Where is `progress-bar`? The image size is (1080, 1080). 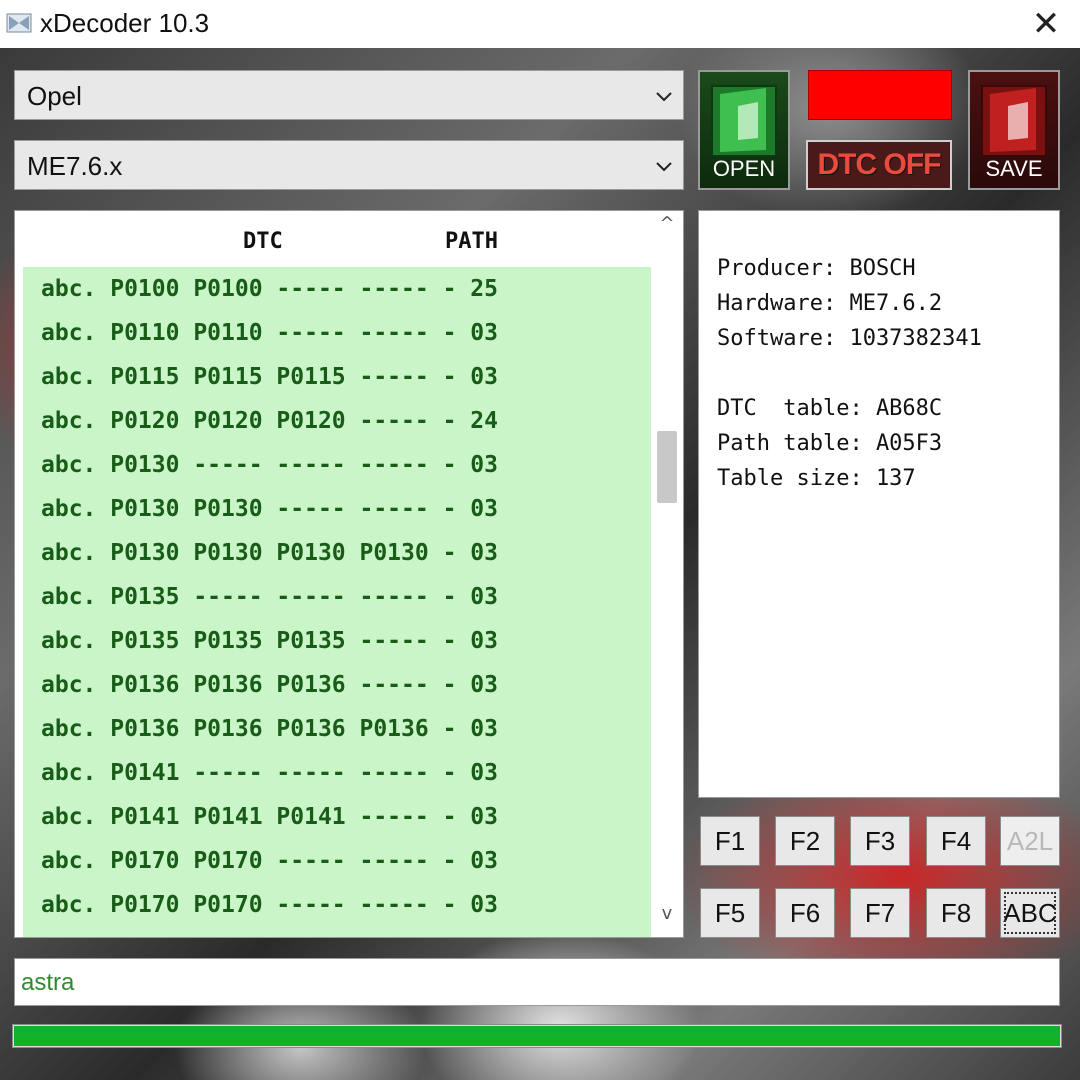
progress-bar is located at coordinates (537, 1036).